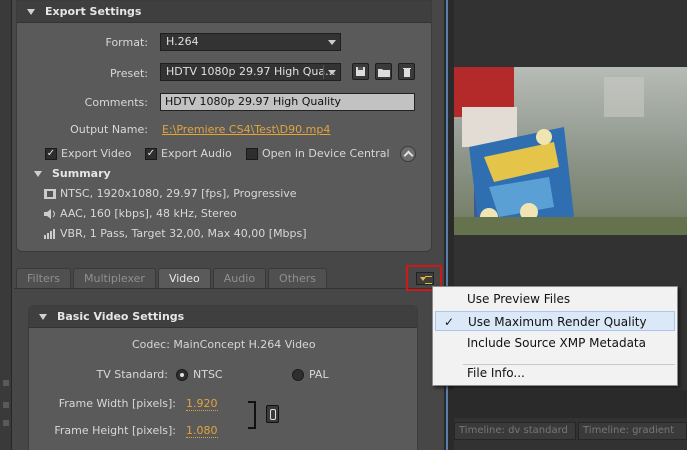 This screenshot has width=687, height=450. I want to click on timeline-tab-dv-standard: Timeline: dv standard, so click(515, 431).